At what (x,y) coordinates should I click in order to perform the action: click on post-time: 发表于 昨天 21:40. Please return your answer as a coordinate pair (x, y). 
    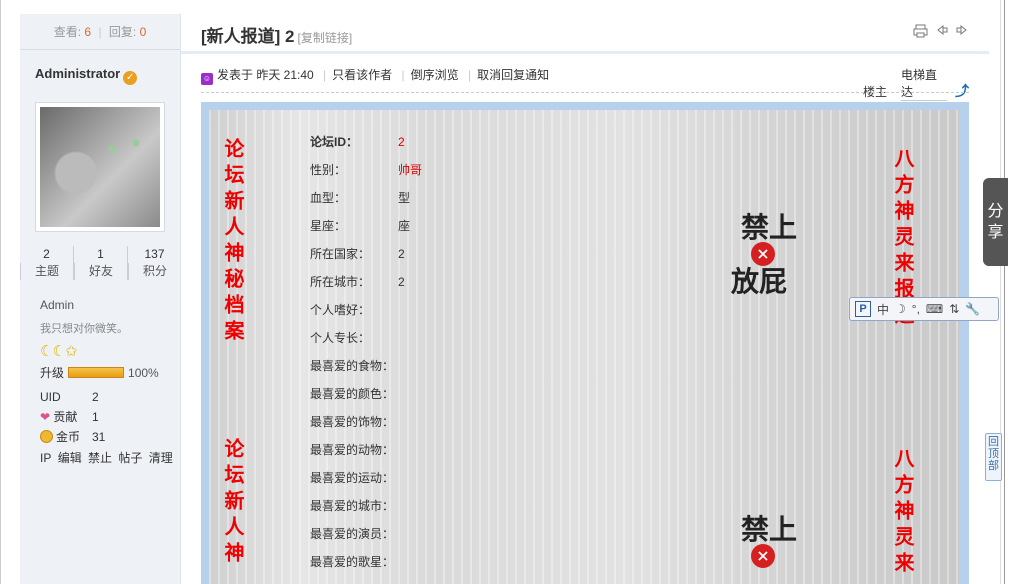
    Looking at the image, I should click on (265, 75).